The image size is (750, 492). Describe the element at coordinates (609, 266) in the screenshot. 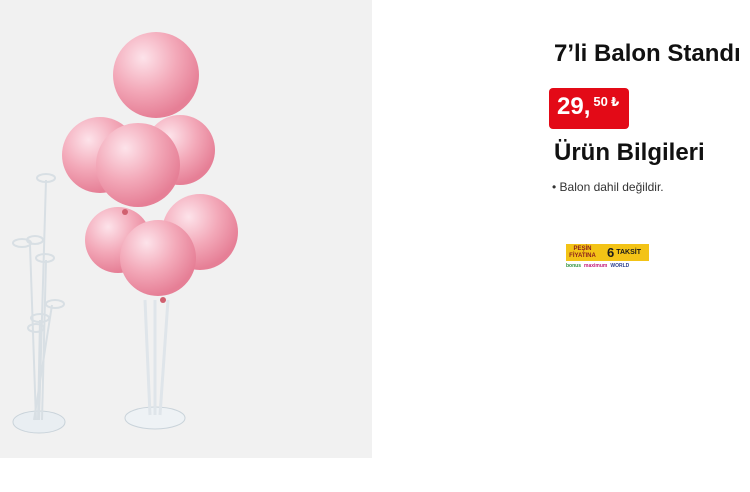

I see `card-brands: bonus maximum WORLD` at that location.